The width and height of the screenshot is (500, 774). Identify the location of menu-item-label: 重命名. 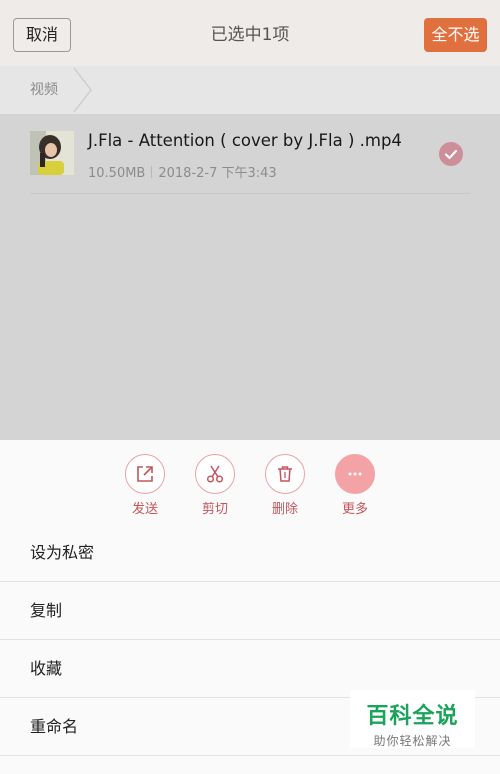
(54, 726).